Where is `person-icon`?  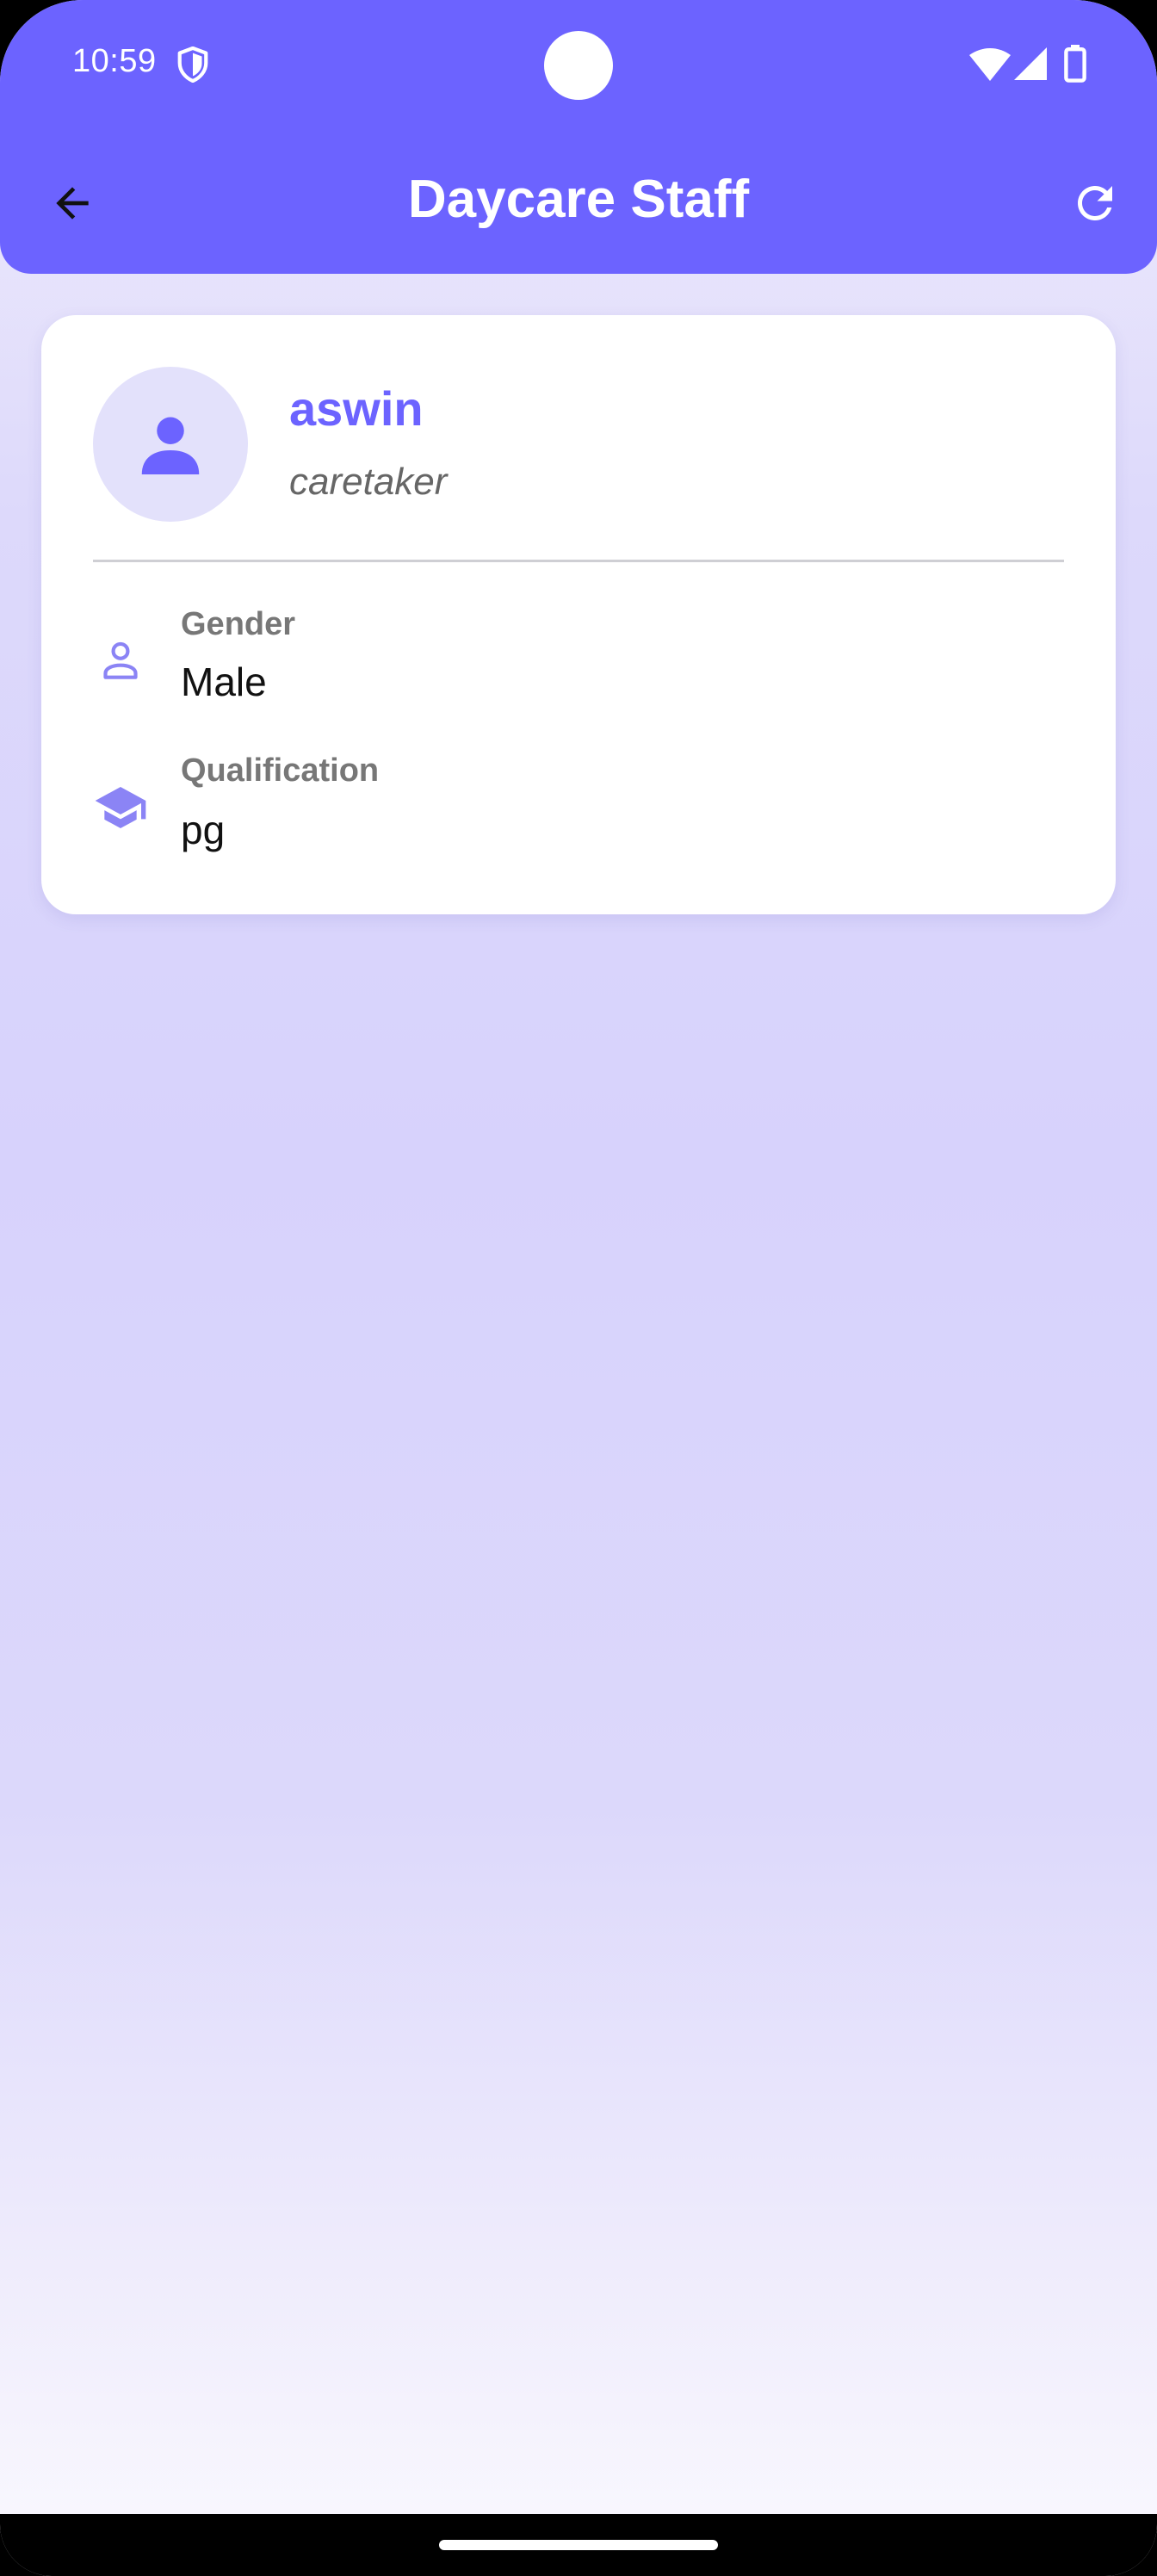 person-icon is located at coordinates (170, 445).